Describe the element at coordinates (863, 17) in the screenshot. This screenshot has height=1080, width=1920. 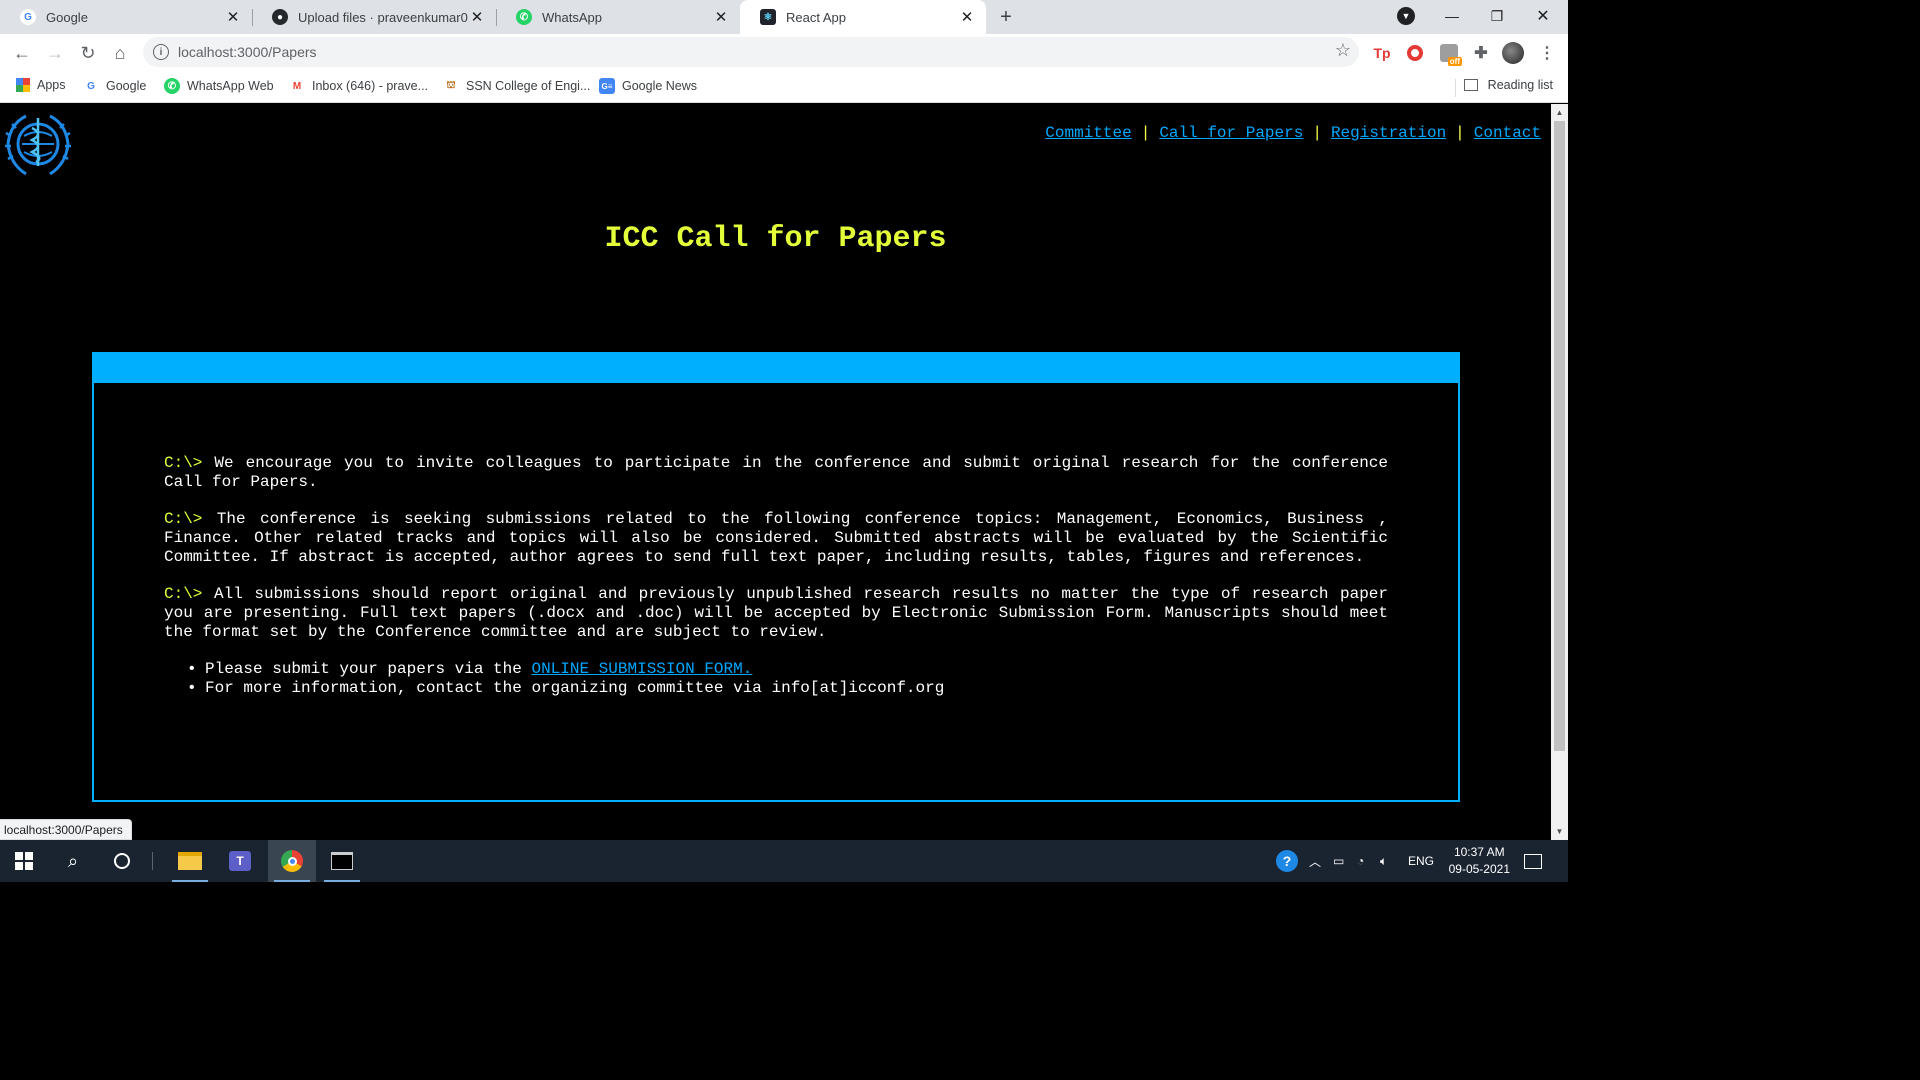
I see `tab-react-app: ⚛ React App ✕` at that location.